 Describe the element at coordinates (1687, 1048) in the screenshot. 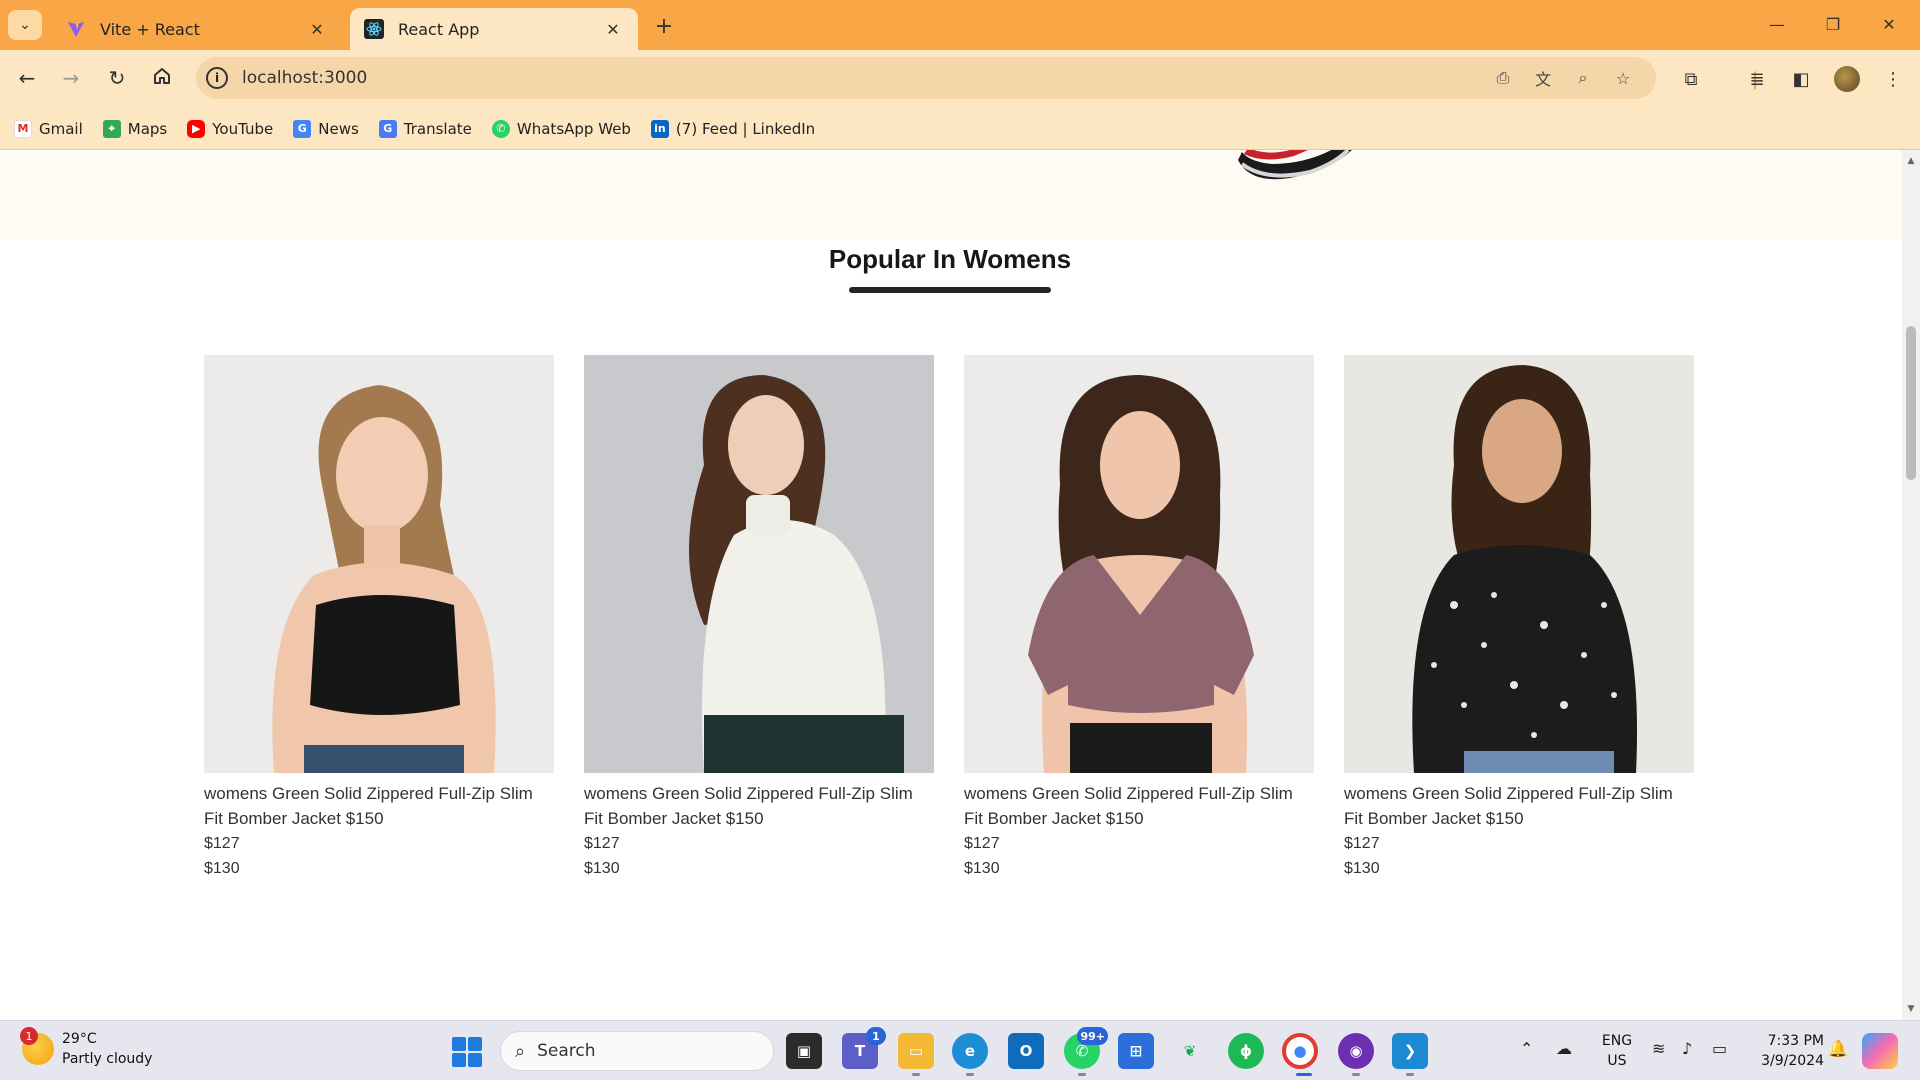

I see `volume-icon: ♪` at that location.